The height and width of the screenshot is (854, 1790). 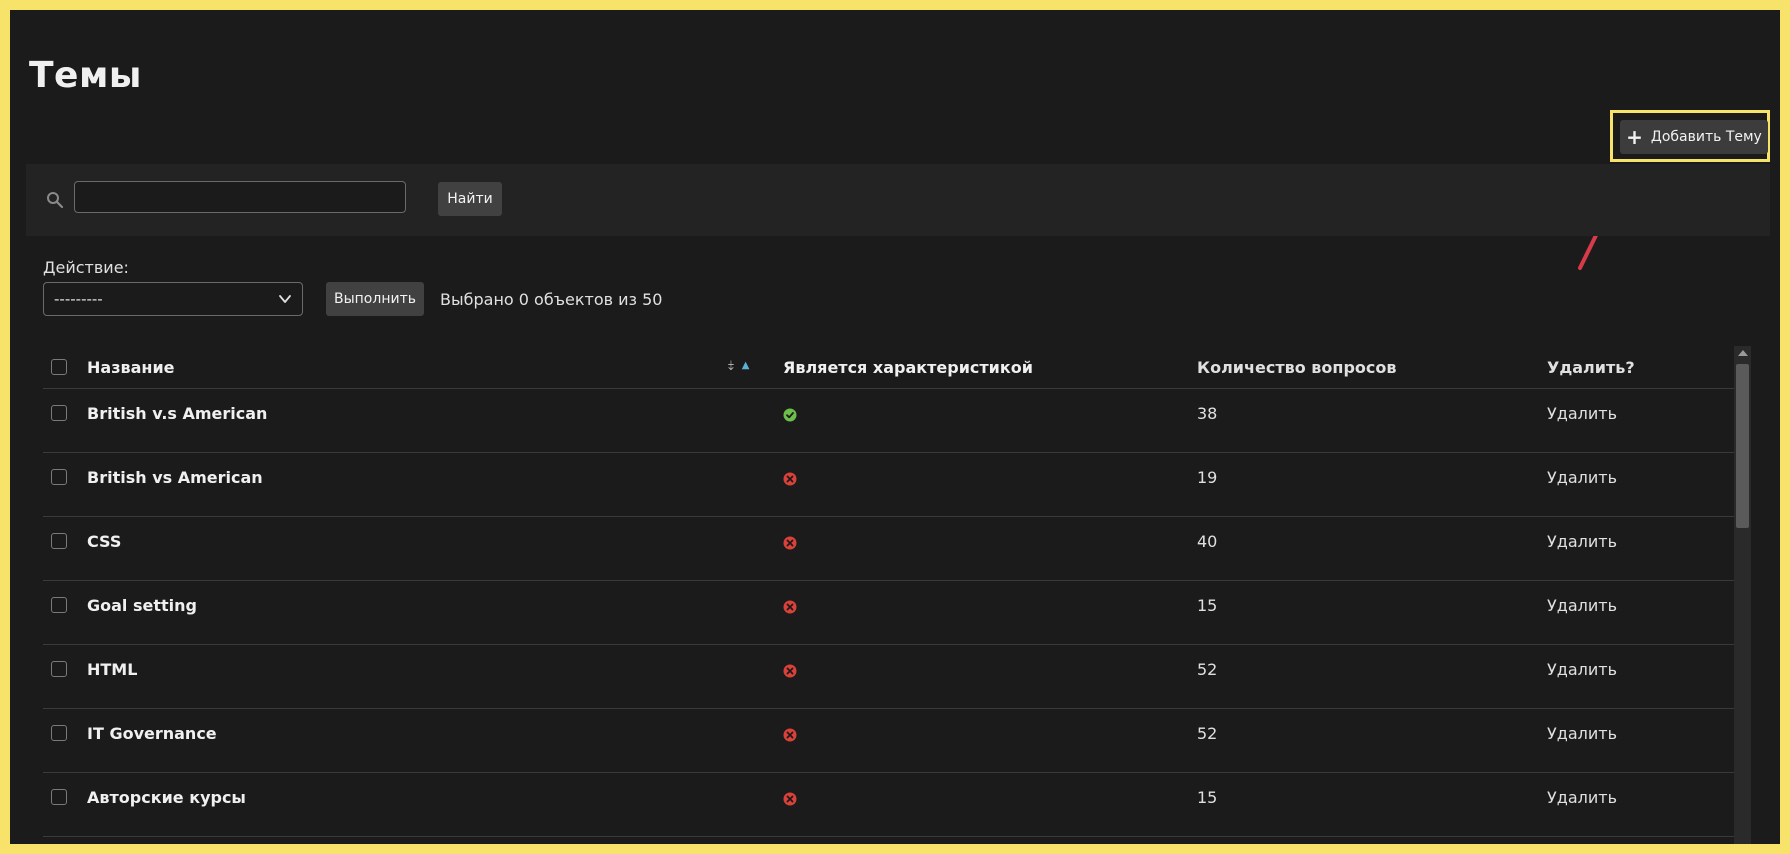 I want to click on action-select-value: ---------, so click(x=78, y=299).